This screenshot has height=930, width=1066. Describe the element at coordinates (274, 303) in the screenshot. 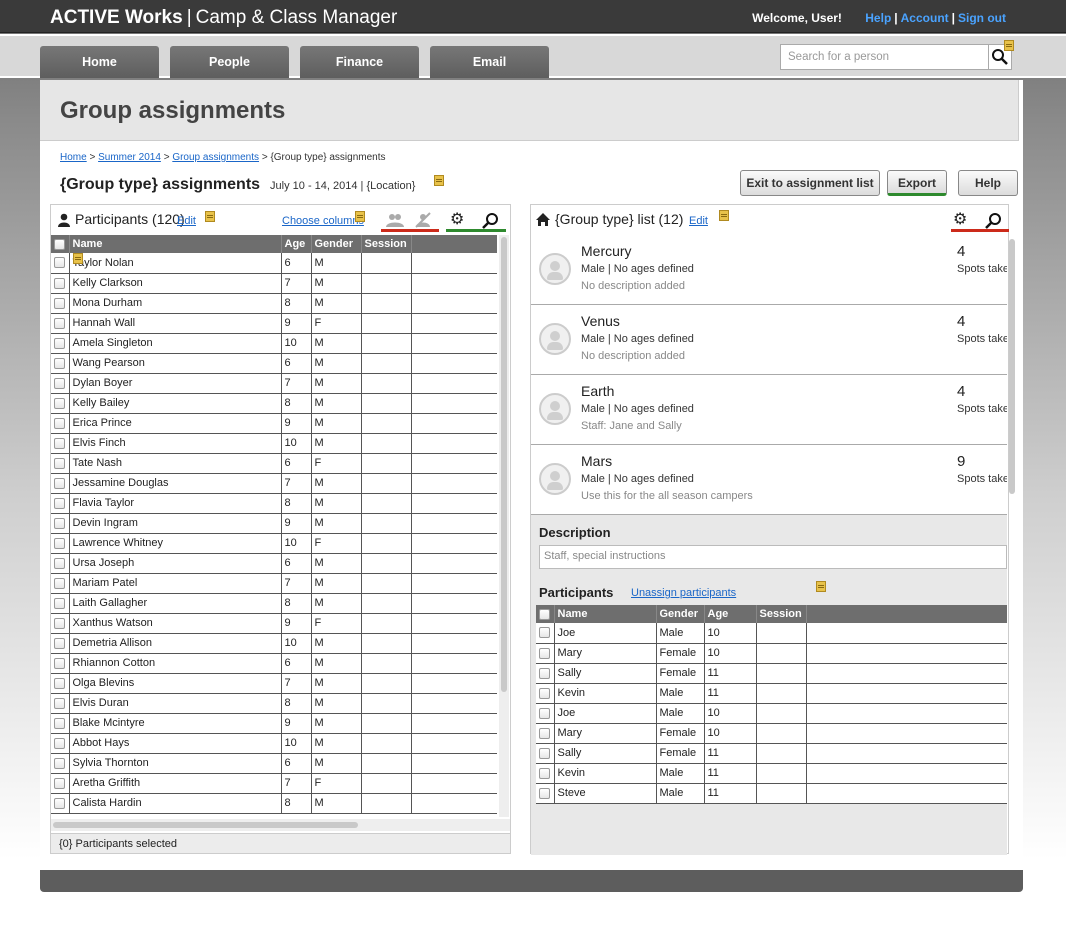

I see `table-row: Mona Durham 8 M` at that location.